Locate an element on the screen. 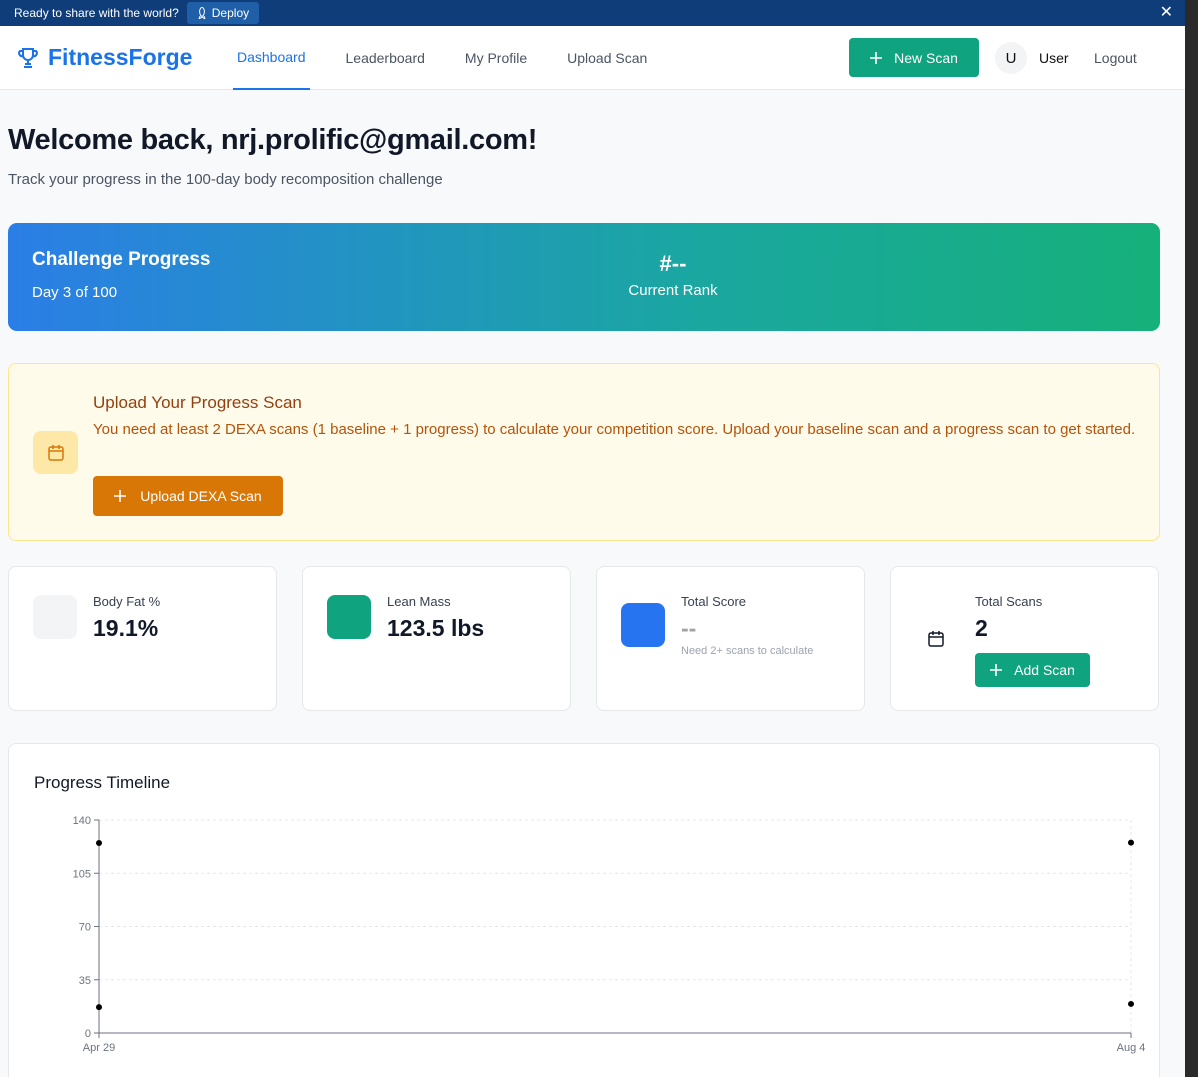 This screenshot has width=1198, height=1077. upload-dexa-button: Upload DEXA Scan is located at coordinates (188, 496).